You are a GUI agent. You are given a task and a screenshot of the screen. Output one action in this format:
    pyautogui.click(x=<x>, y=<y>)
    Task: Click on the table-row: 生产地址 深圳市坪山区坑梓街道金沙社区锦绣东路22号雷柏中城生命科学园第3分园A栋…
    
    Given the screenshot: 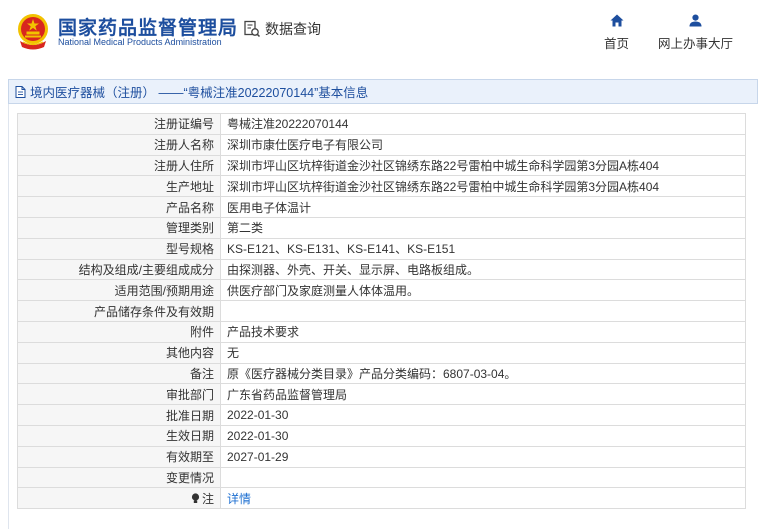 What is the action you would take?
    pyautogui.click(x=381, y=186)
    